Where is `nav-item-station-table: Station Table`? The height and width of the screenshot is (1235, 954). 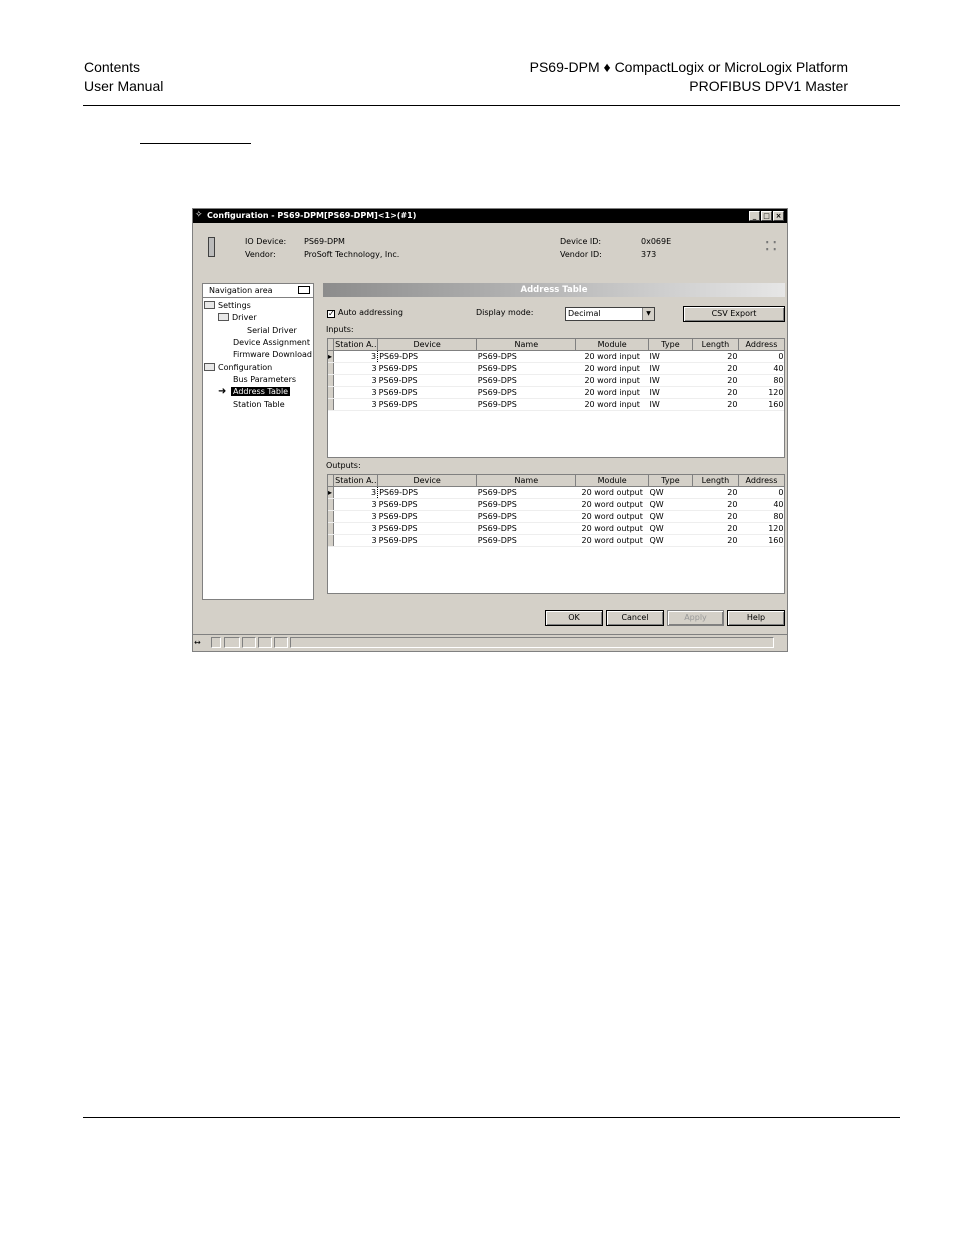 nav-item-station-table: Station Table is located at coordinates (259, 405).